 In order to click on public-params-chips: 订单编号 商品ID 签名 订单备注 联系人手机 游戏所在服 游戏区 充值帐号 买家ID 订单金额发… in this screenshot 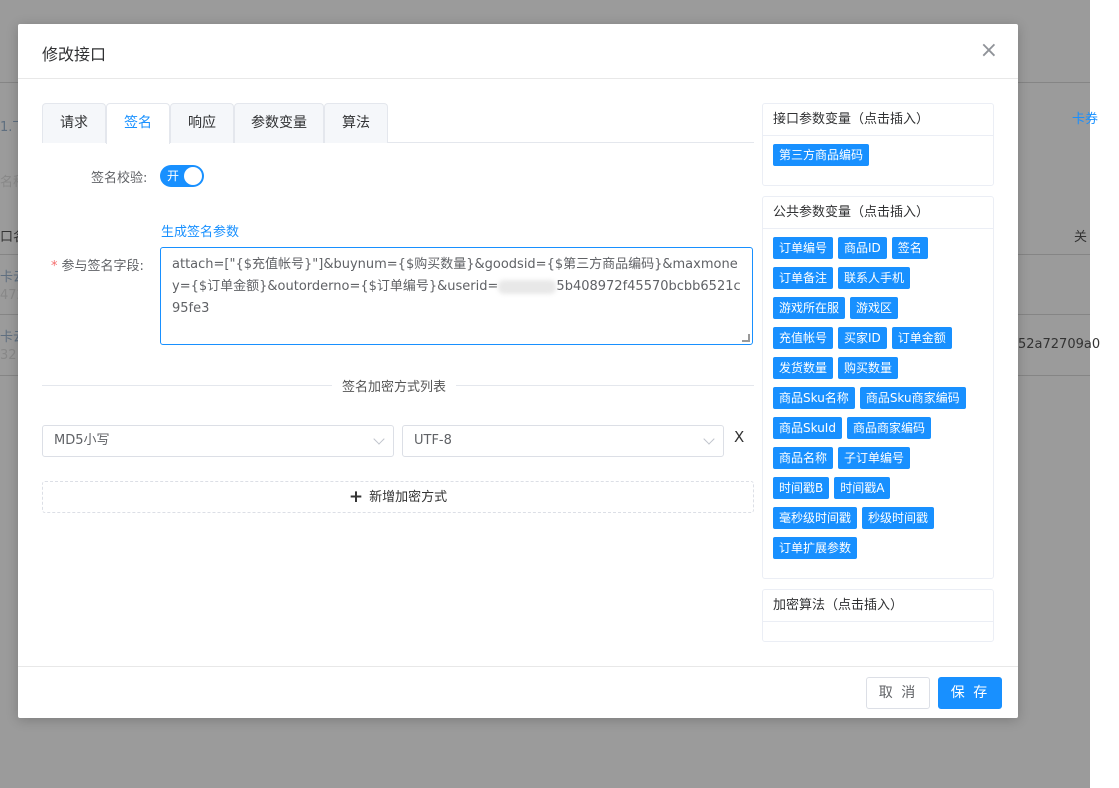, I will do `click(878, 398)`.